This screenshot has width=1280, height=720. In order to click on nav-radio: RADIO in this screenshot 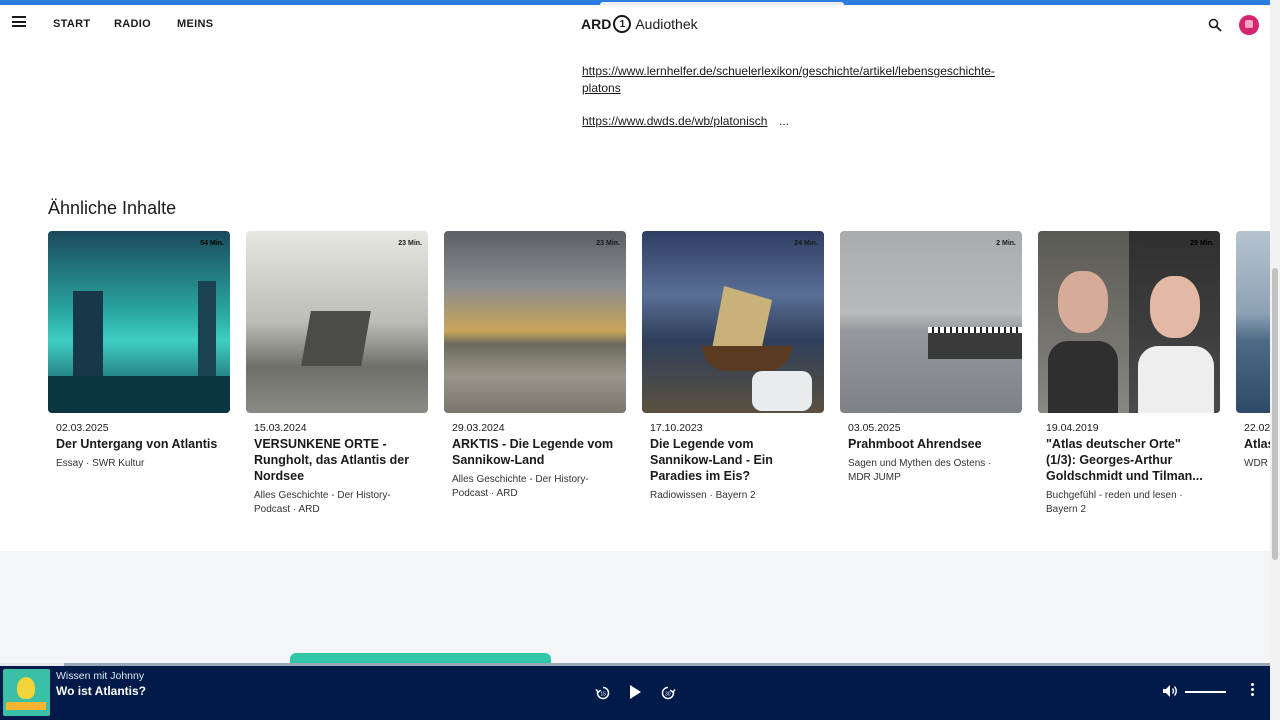, I will do `click(132, 24)`.